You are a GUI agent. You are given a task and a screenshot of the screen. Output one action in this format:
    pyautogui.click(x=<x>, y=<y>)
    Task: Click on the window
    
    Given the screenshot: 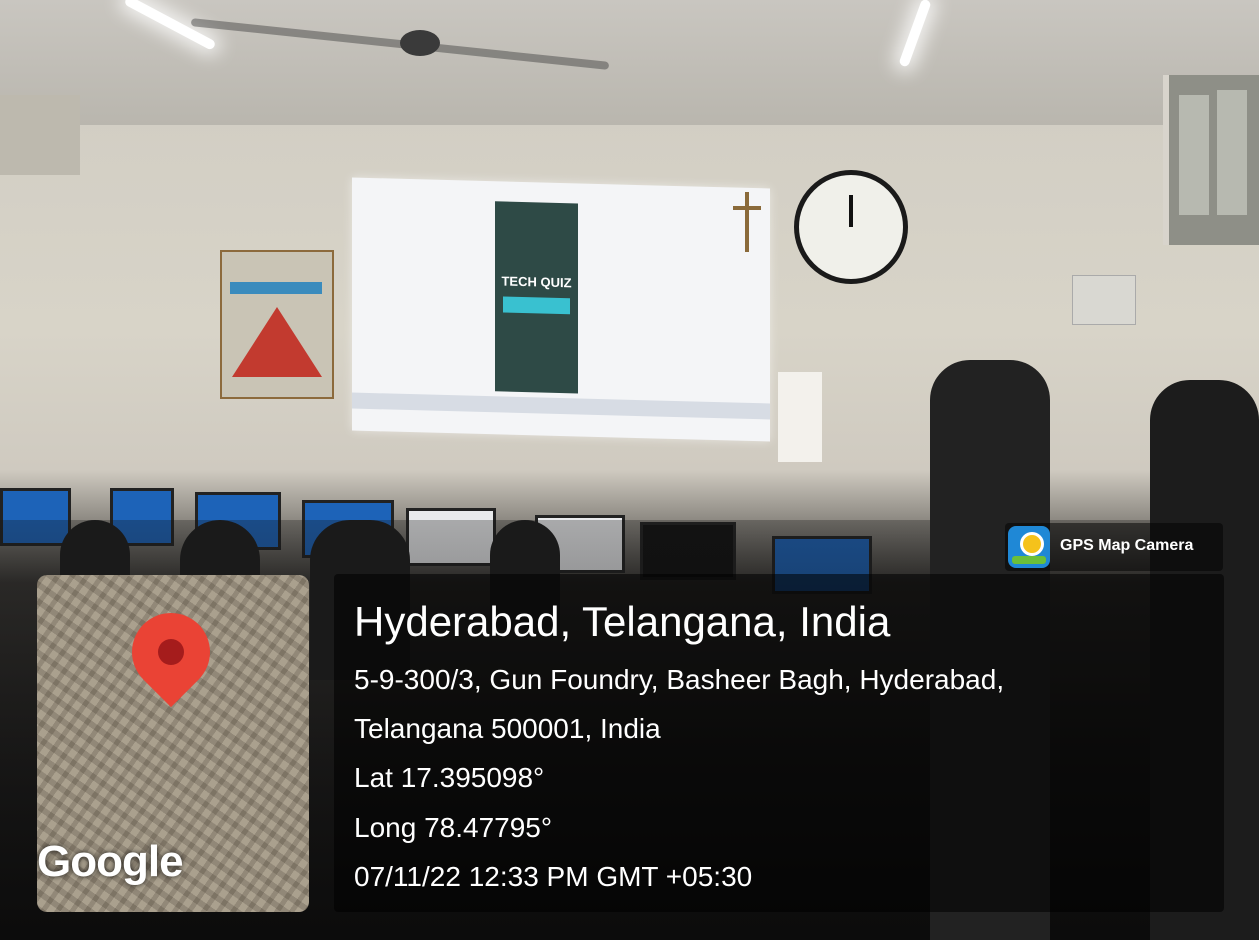 What is the action you would take?
    pyautogui.click(x=1211, y=160)
    